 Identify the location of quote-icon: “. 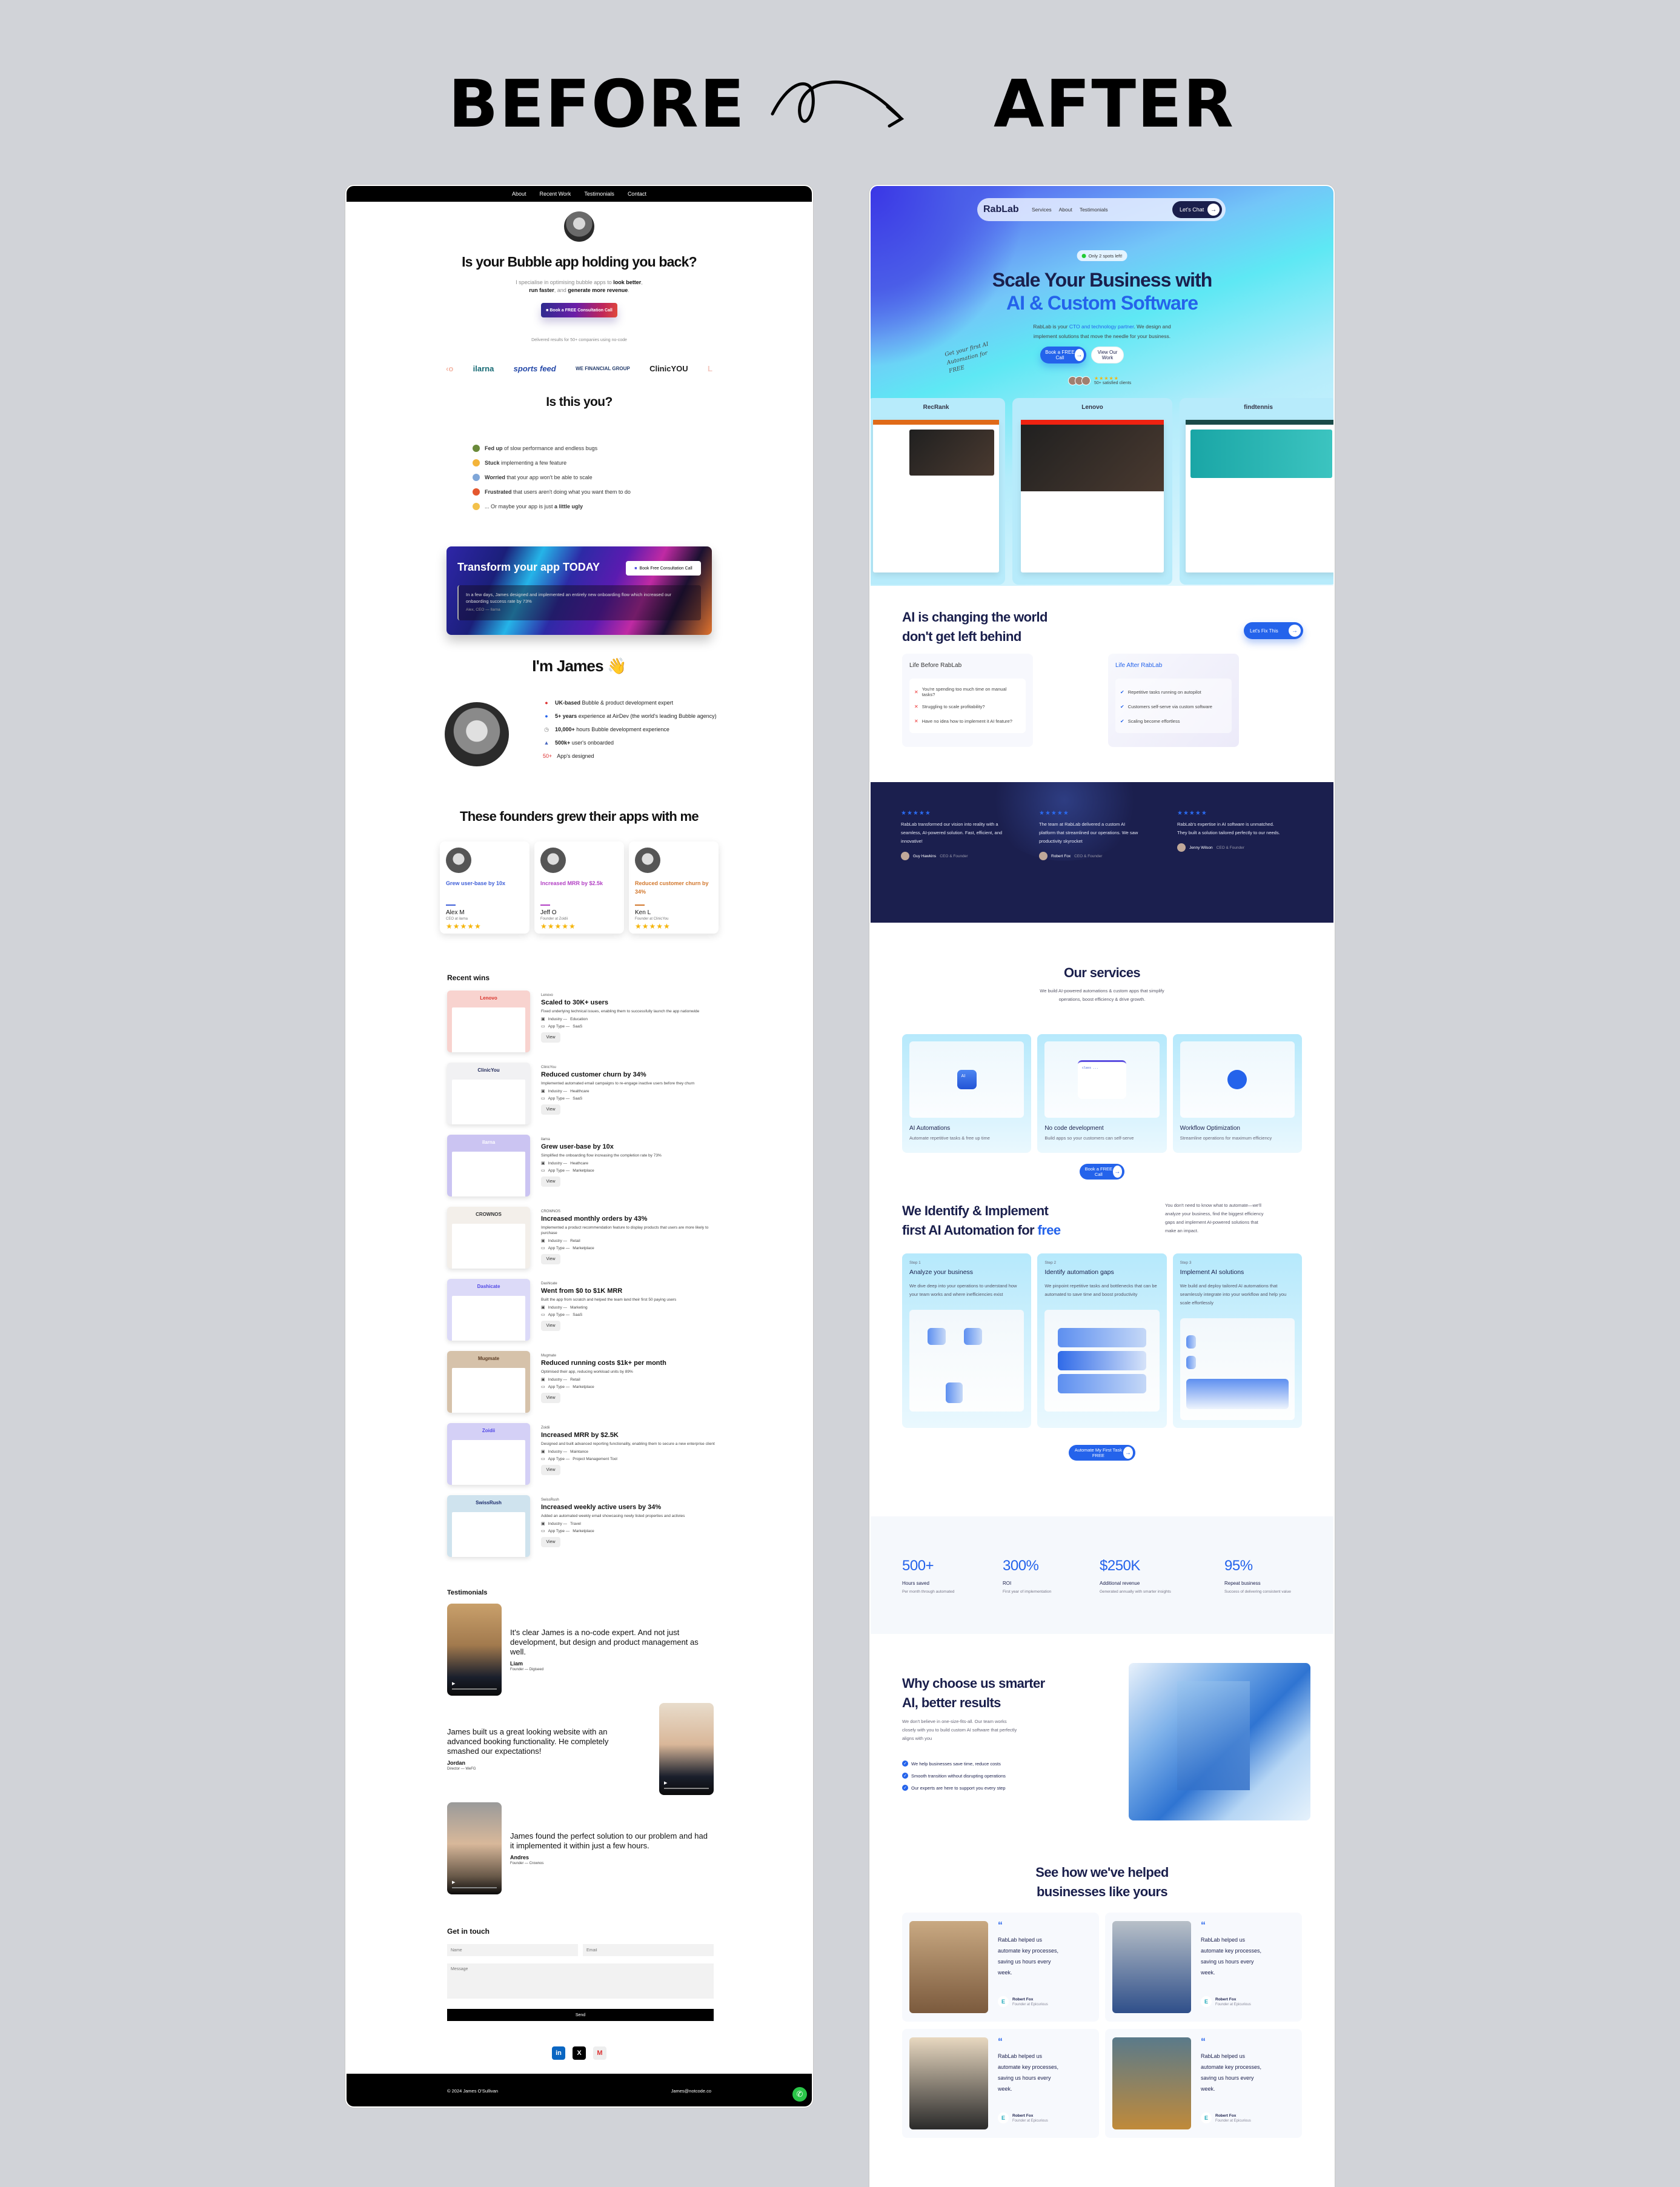
(1000, 1925).